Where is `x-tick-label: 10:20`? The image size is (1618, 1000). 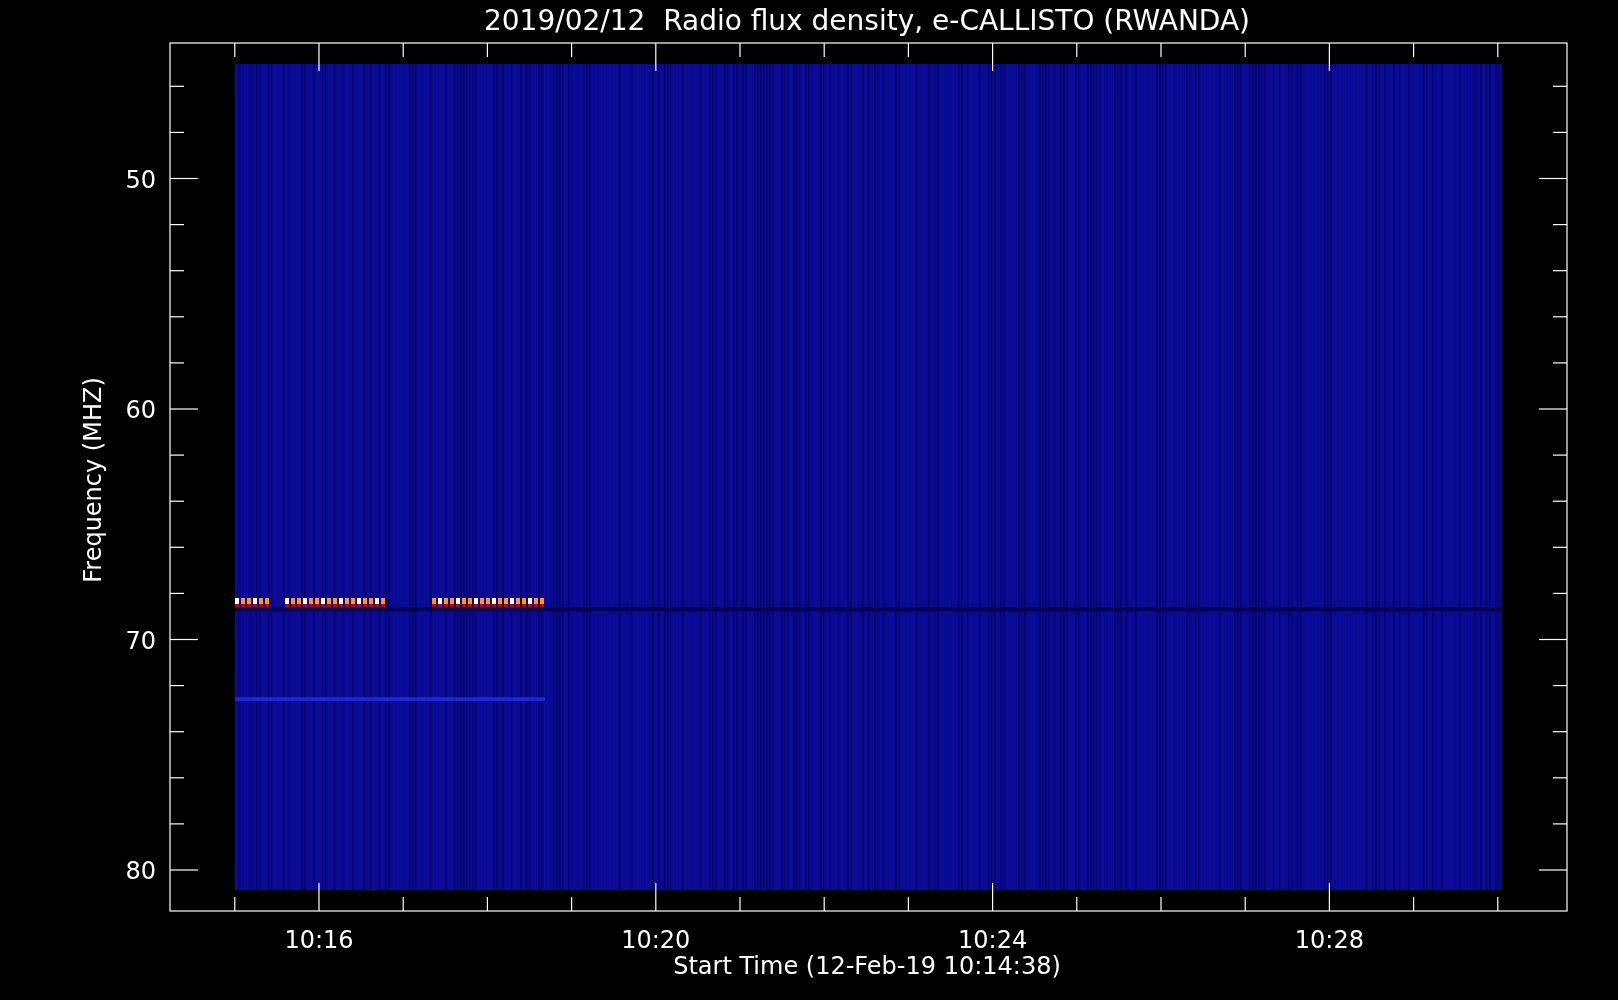
x-tick-label: 10:20 is located at coordinates (656, 940).